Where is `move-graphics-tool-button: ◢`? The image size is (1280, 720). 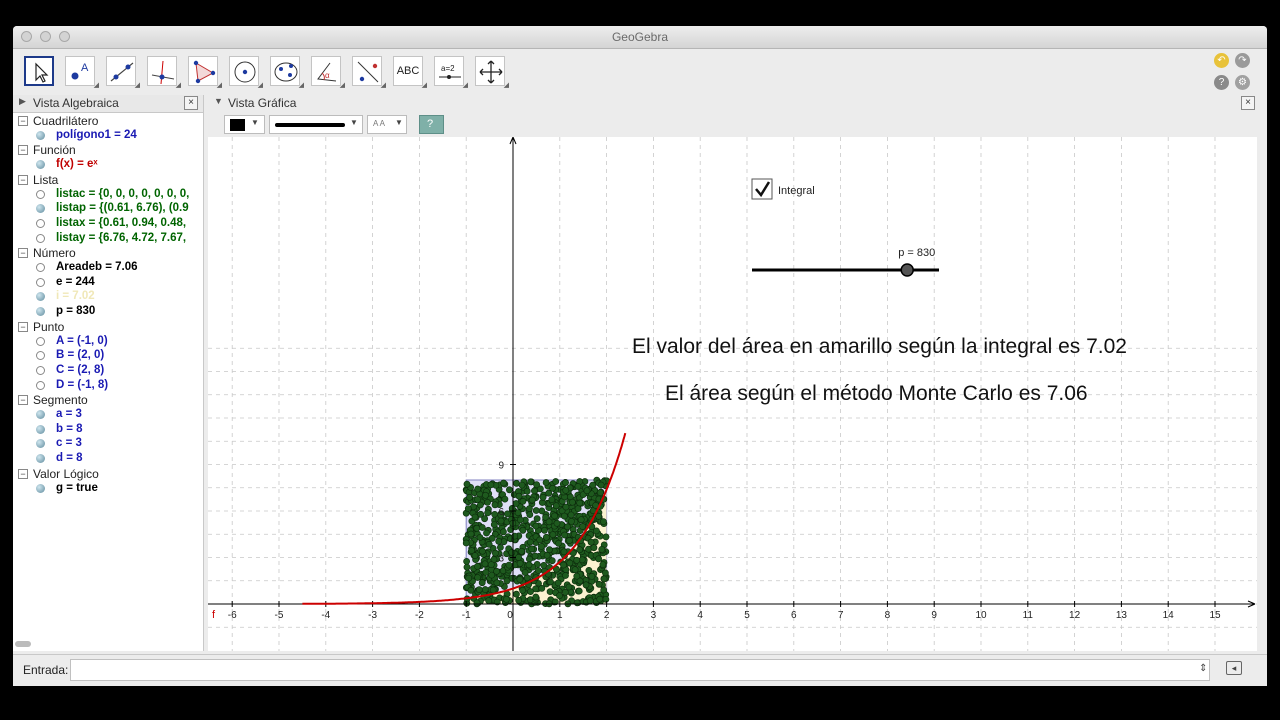
move-graphics-tool-button: ◢ is located at coordinates (492, 72).